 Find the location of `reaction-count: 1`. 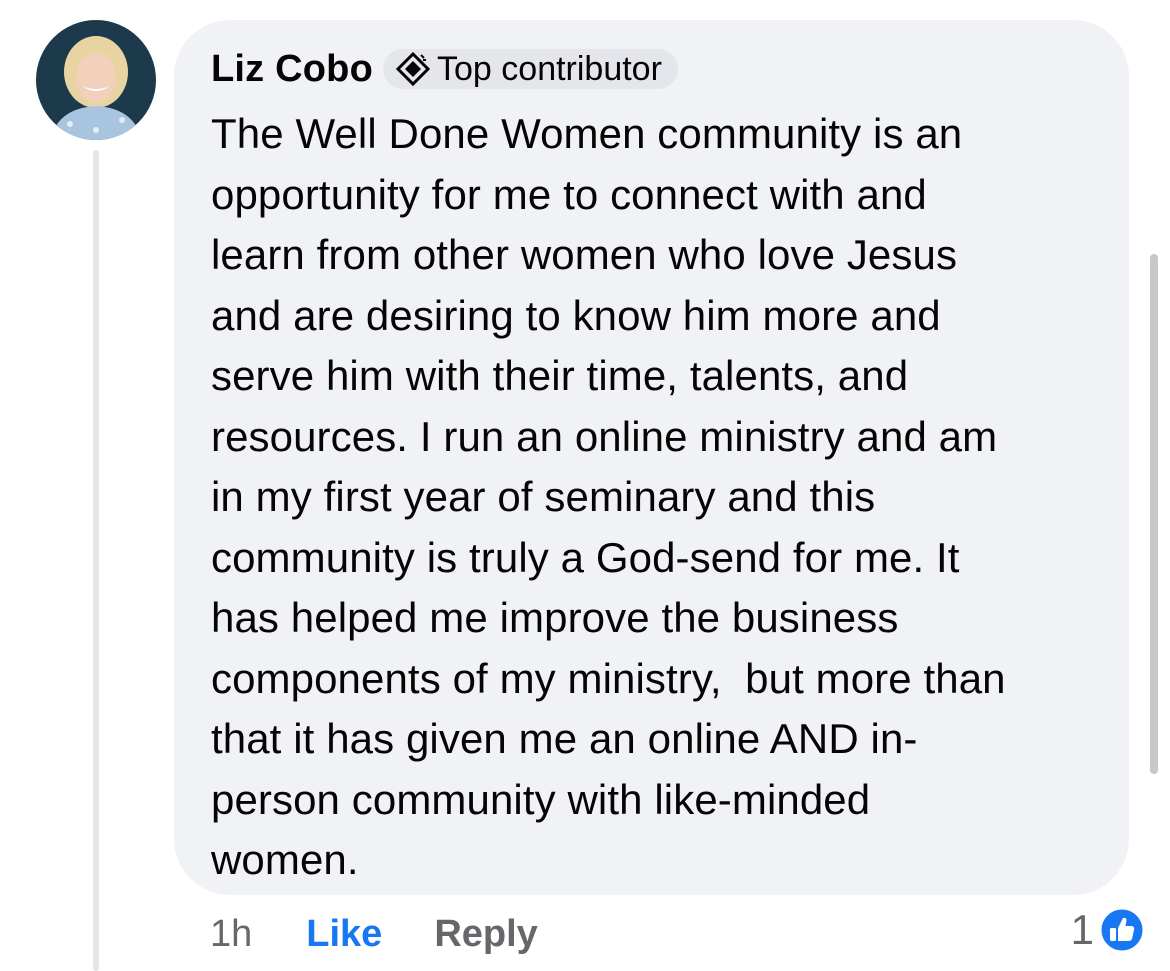

reaction-count: 1 is located at coordinates (1082, 929).